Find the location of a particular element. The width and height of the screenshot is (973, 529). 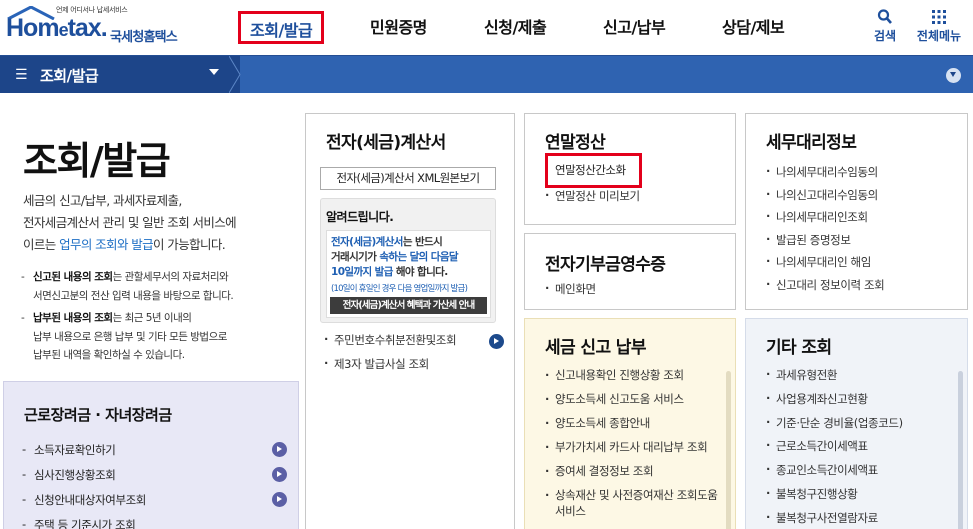

filing-item: 상속재산 및 사전증여재산 조회도움 서비스 is located at coordinates (634, 503).